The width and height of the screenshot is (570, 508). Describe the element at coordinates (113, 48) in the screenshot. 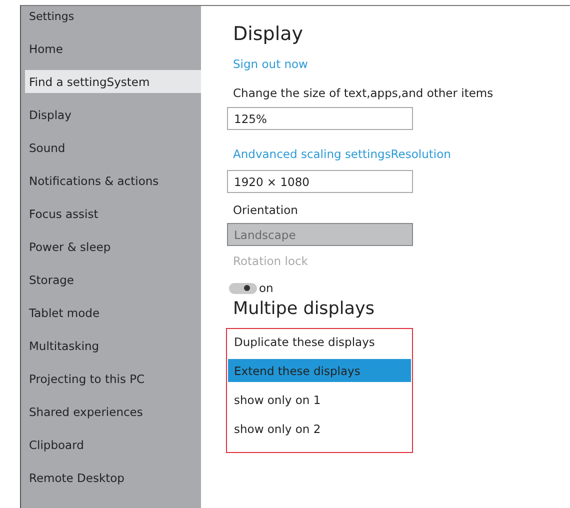

I see `sidebar-item: Home` at that location.